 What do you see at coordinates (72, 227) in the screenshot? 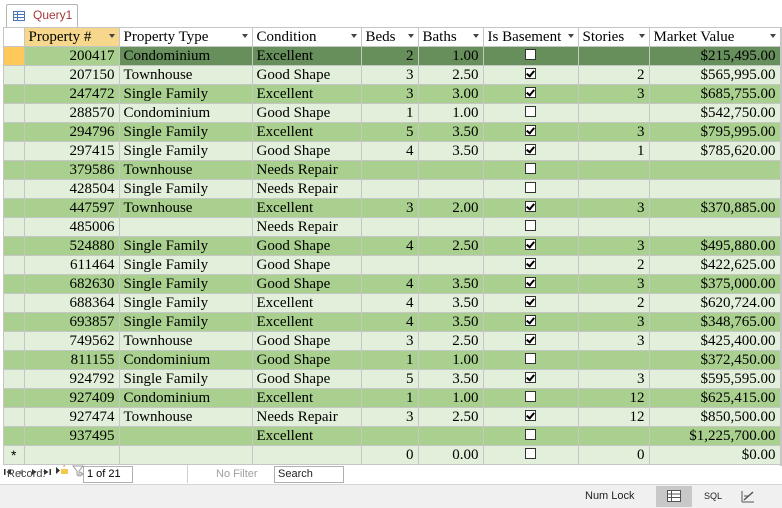
I see `cell-property-number: 485006` at bounding box center [72, 227].